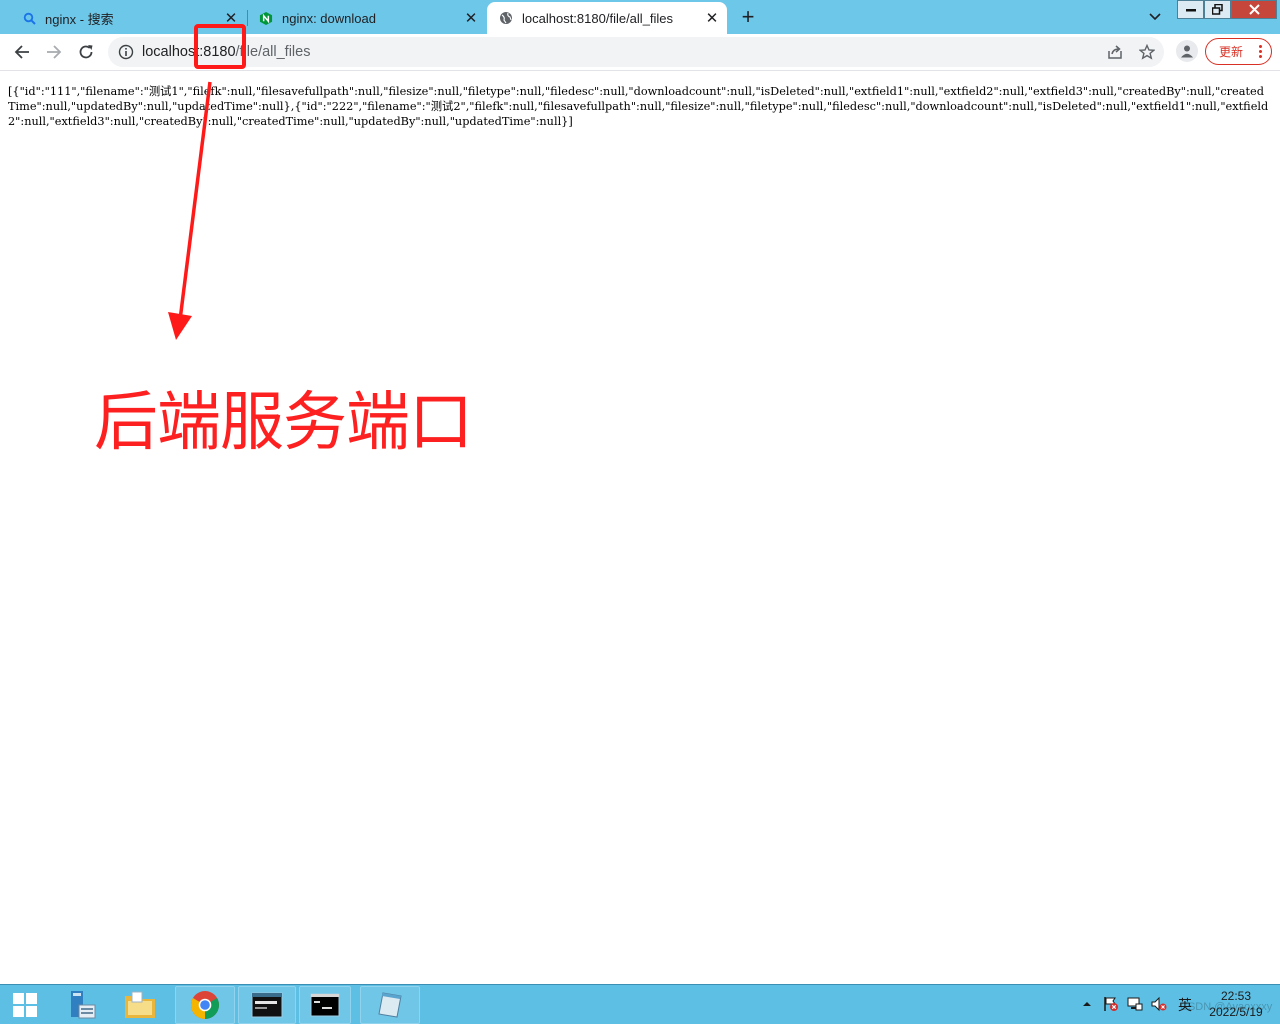  What do you see at coordinates (283, 423) in the screenshot?
I see `annotation-label: 后端服务端口` at bounding box center [283, 423].